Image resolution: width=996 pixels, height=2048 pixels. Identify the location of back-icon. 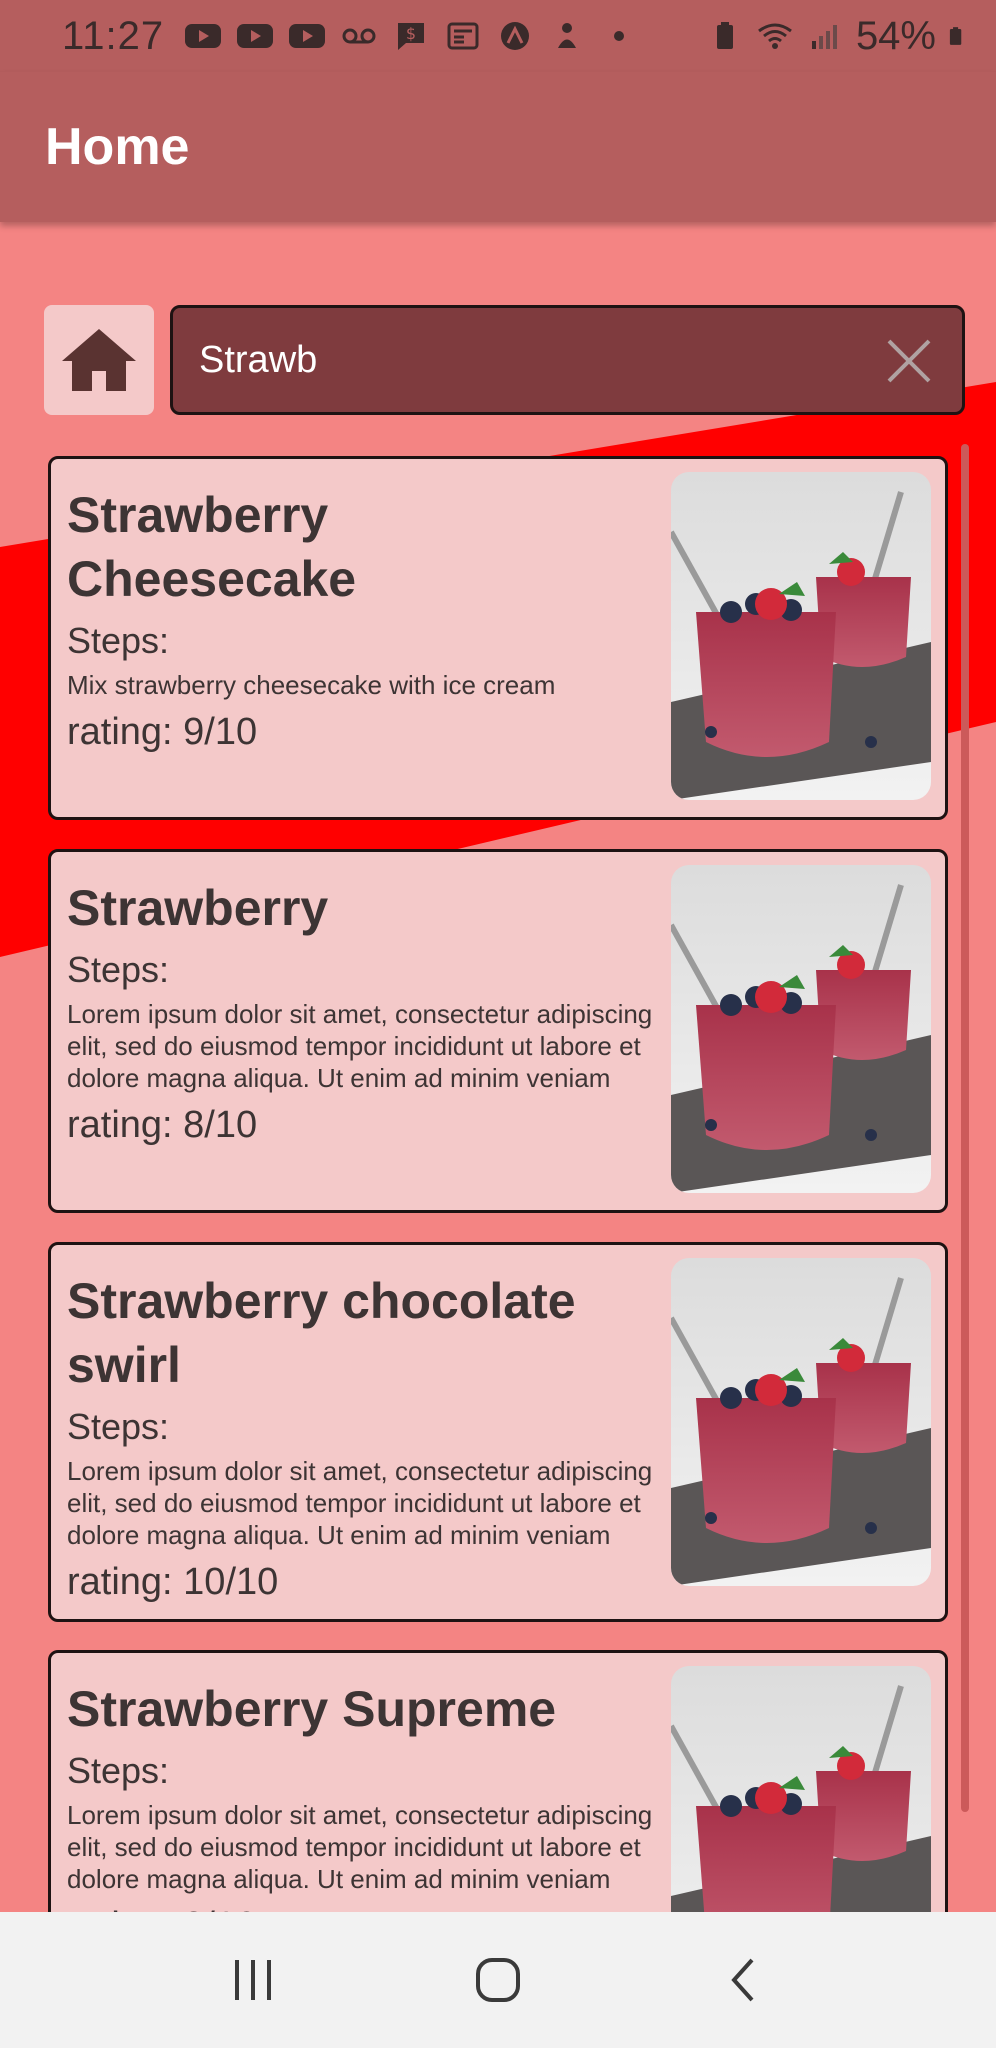
(742, 1980).